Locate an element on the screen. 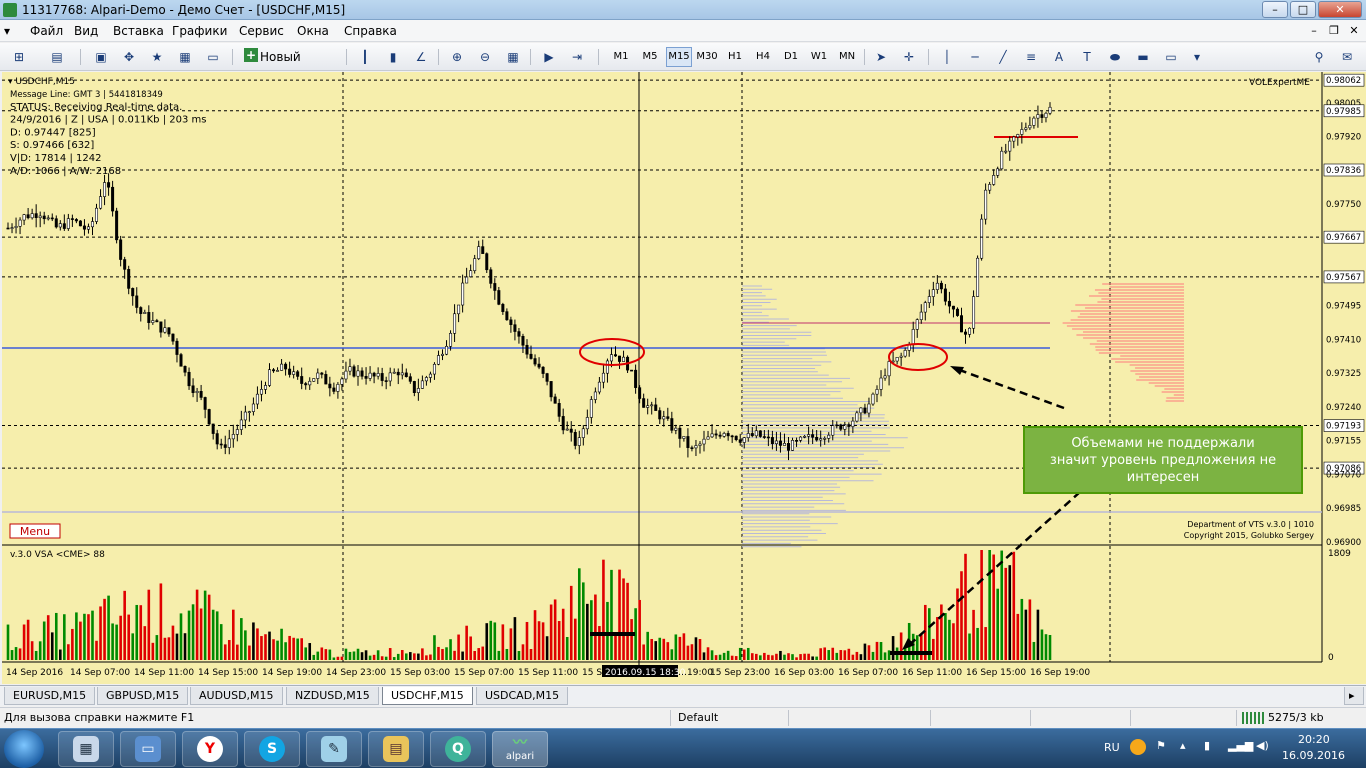 Image resolution: width=1366 pixels, height=768 pixels. taskbar-alpari: 〰 alpari is located at coordinates (520, 749).